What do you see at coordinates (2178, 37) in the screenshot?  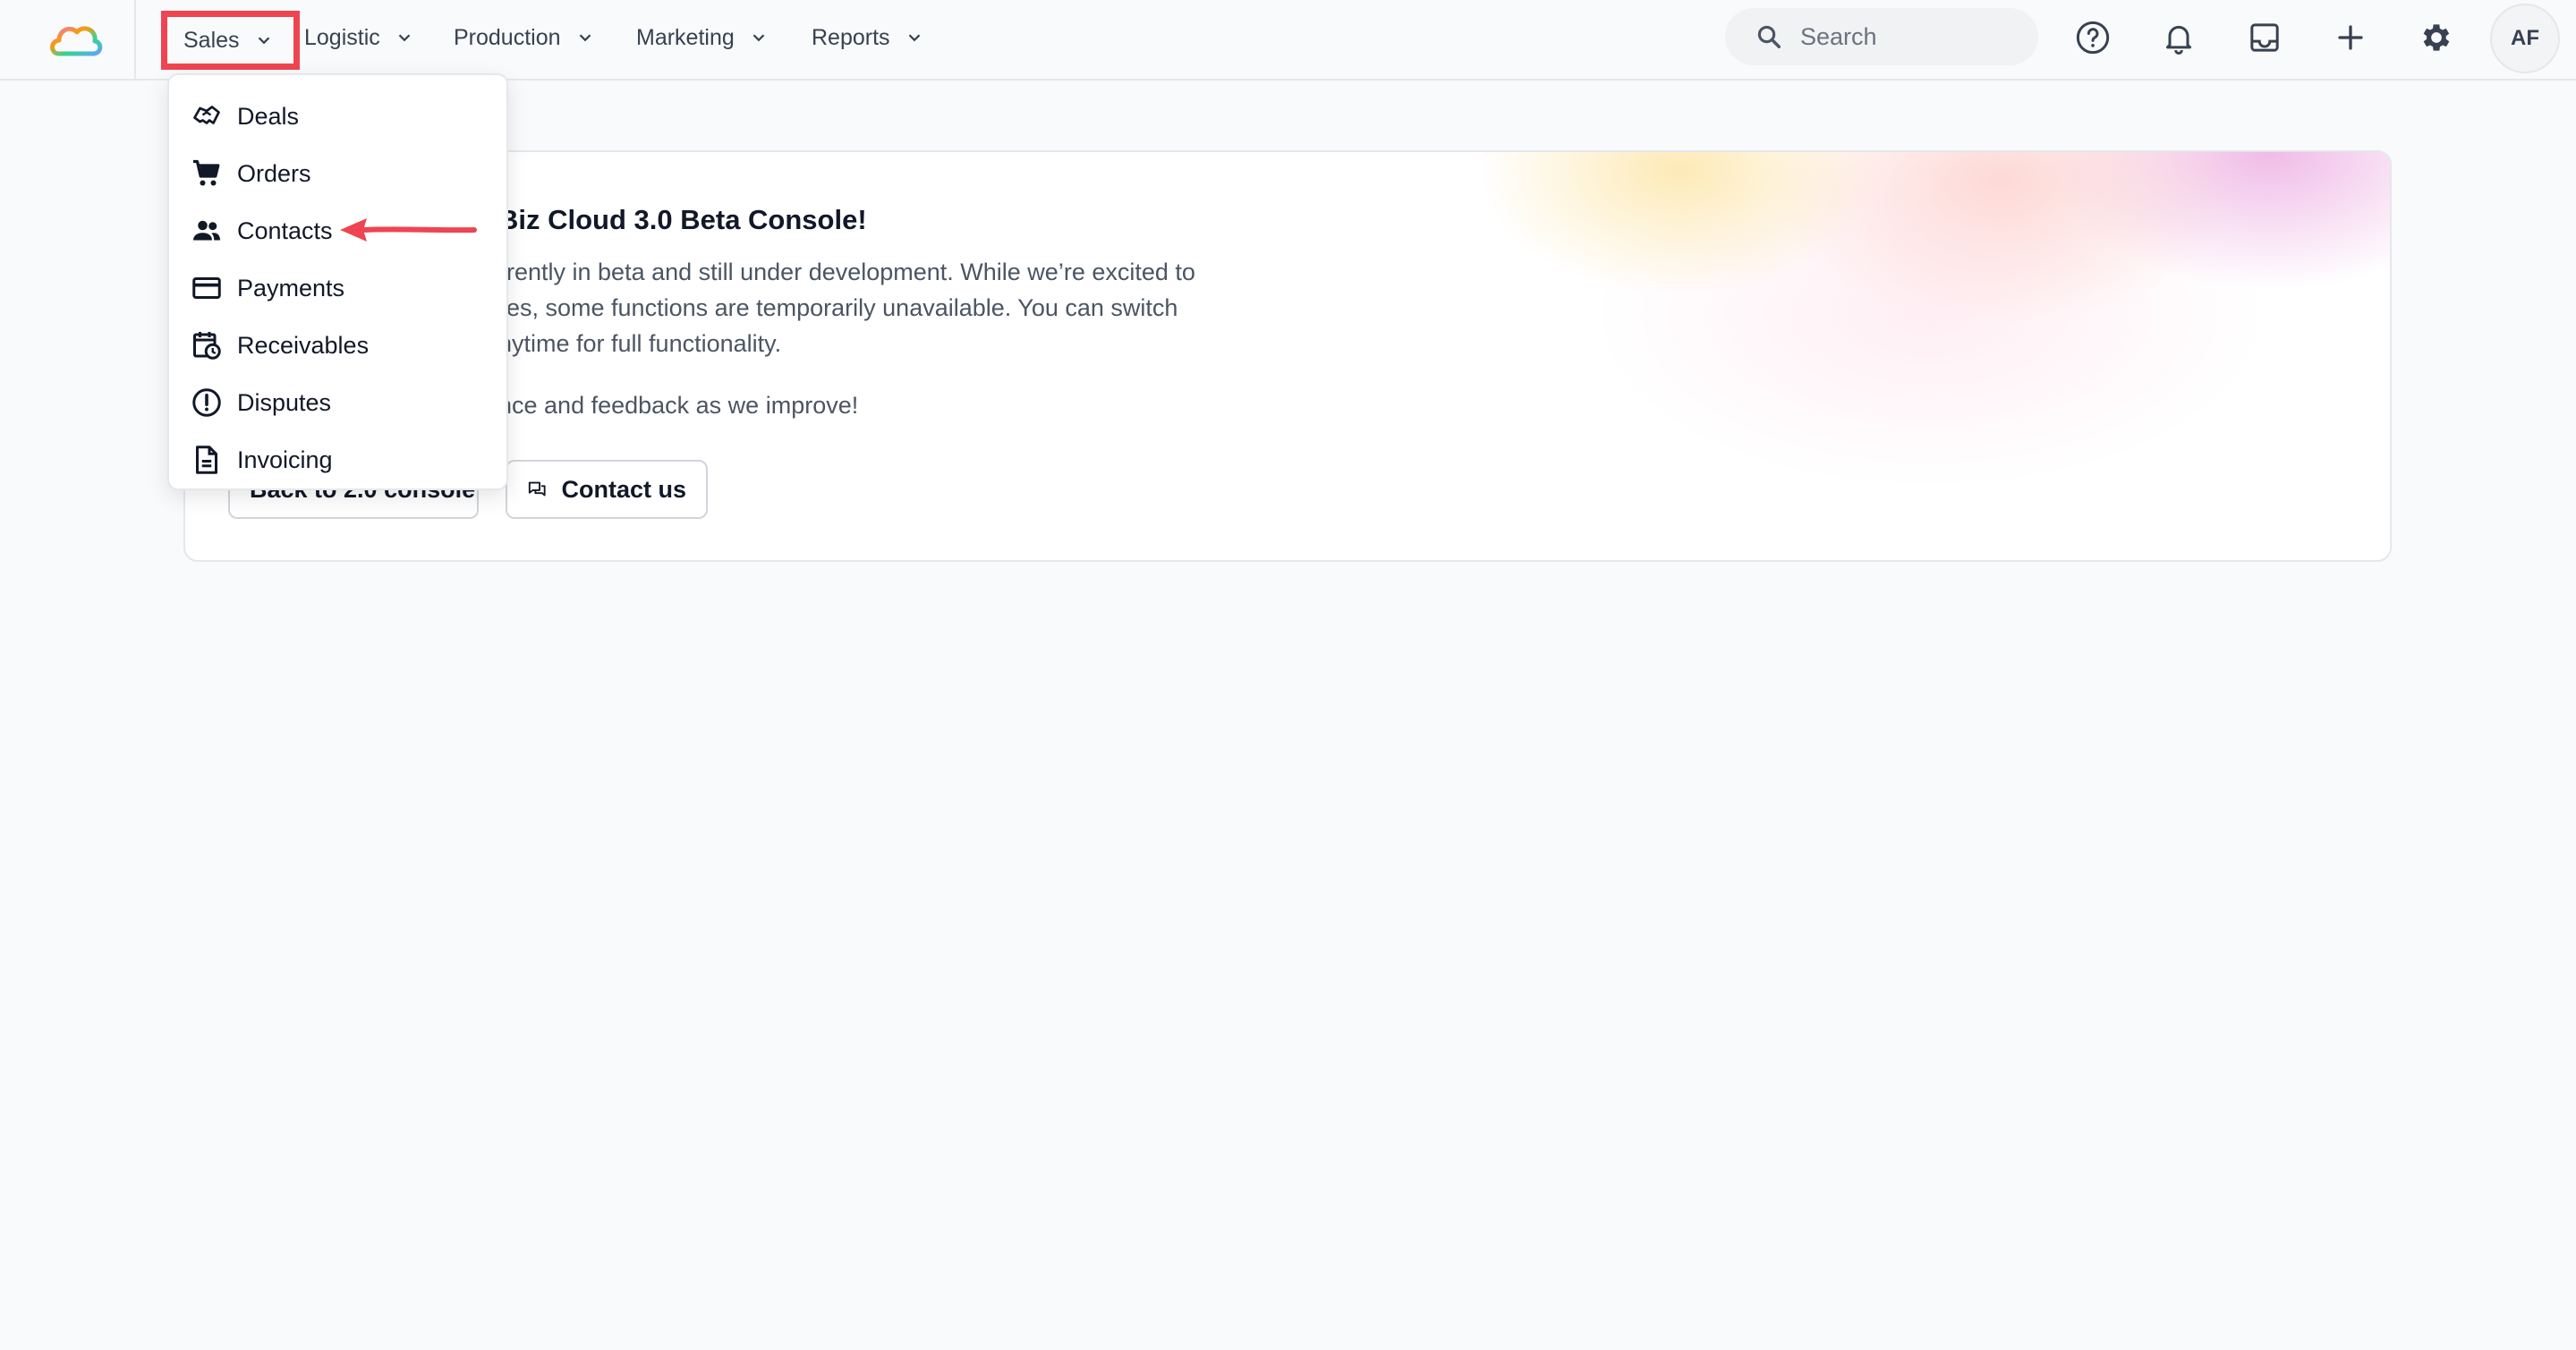 I see `bell-icon` at bounding box center [2178, 37].